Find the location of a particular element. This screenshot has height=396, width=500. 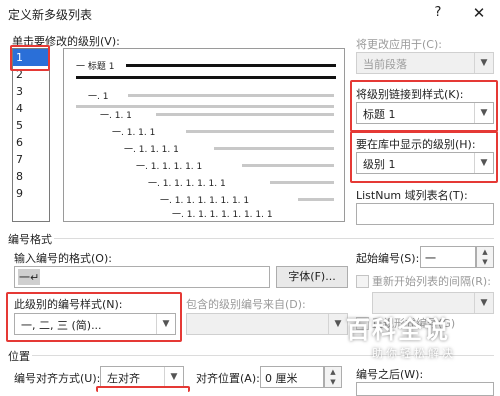

close-icon: ✕ is located at coordinates (479, 13).